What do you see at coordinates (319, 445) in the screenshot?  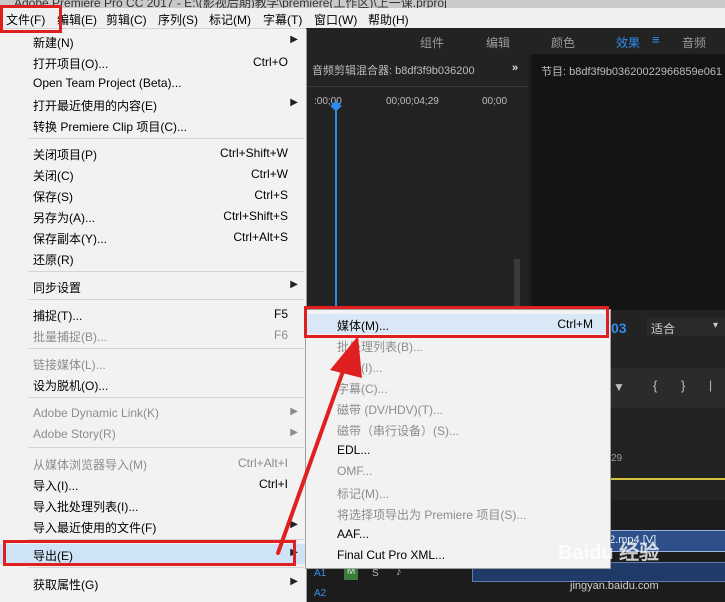 I see `annotation-arrow` at bounding box center [319, 445].